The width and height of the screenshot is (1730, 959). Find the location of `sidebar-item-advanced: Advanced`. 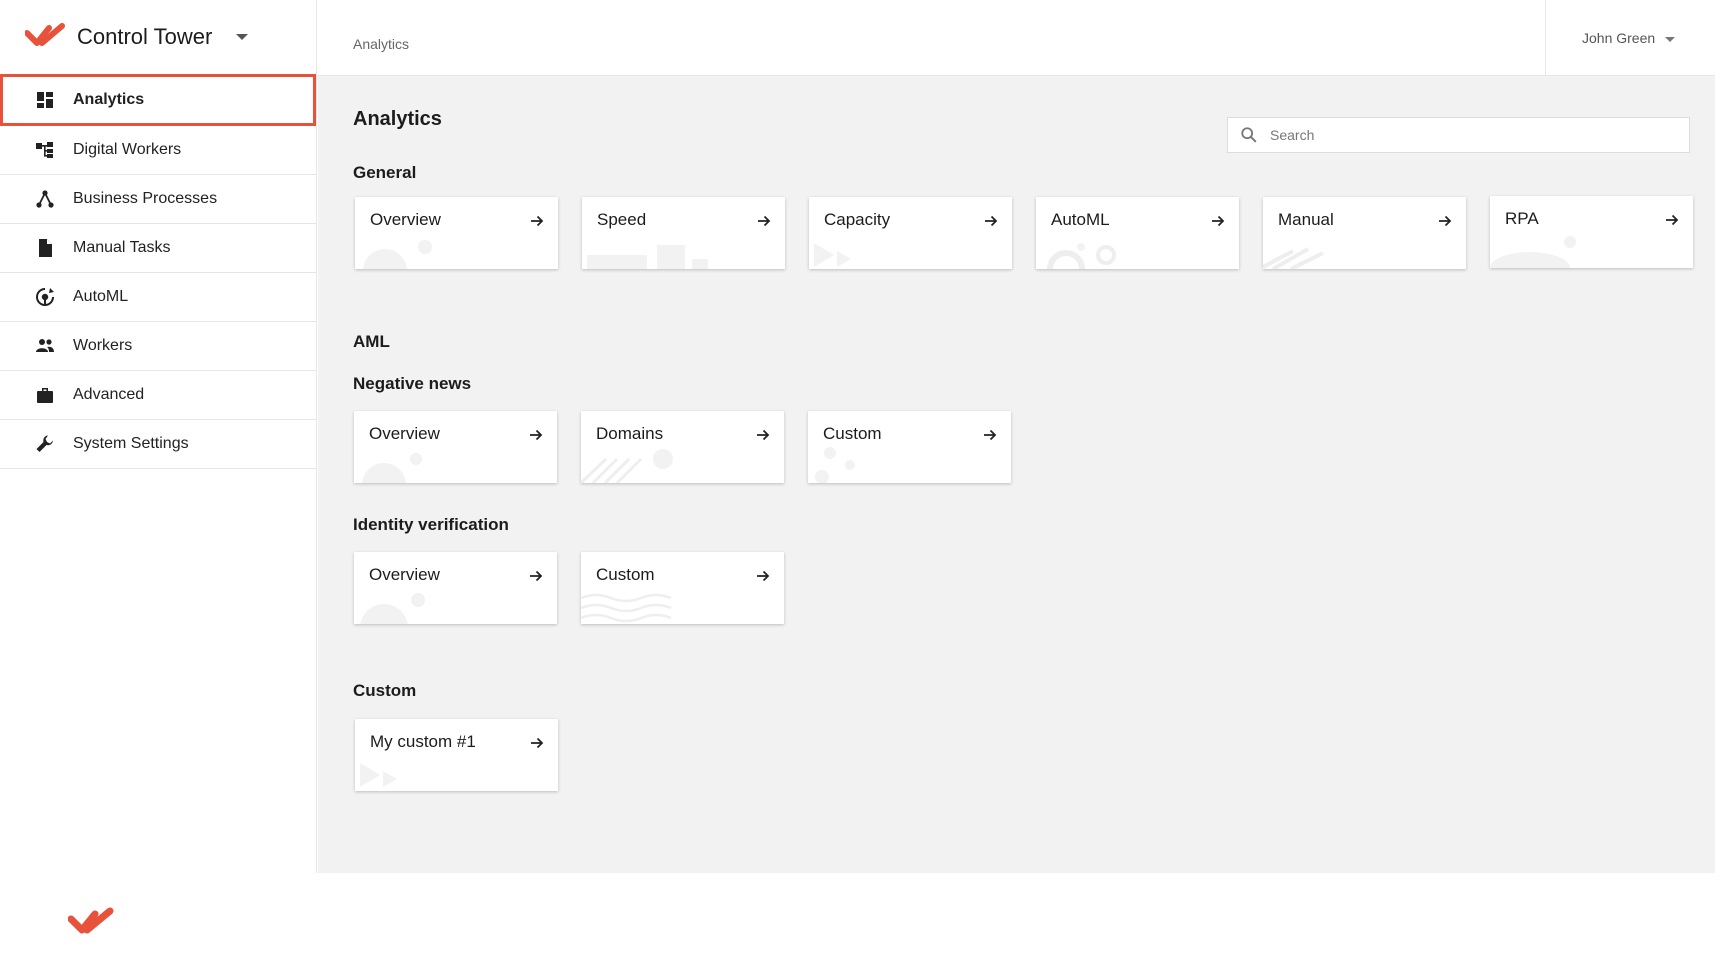

sidebar-item-advanced: Advanced is located at coordinates (158, 395).